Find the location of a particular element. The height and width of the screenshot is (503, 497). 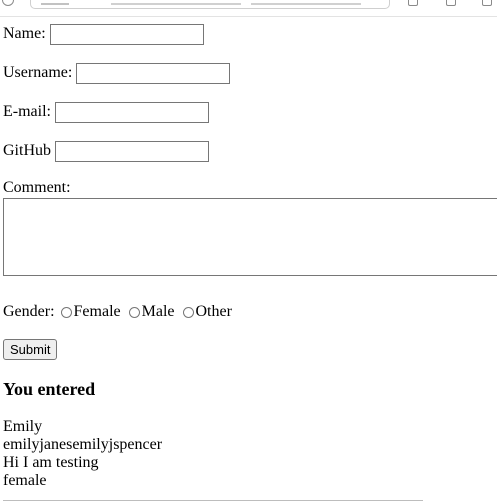

github-row: GitHub is located at coordinates (106, 151).